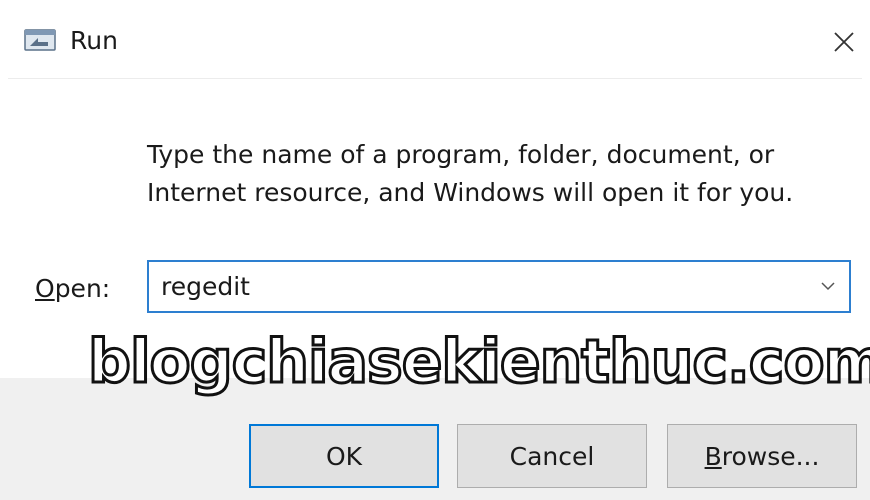 The height and width of the screenshot is (500, 870). I want to click on title-divider, so click(435, 78).